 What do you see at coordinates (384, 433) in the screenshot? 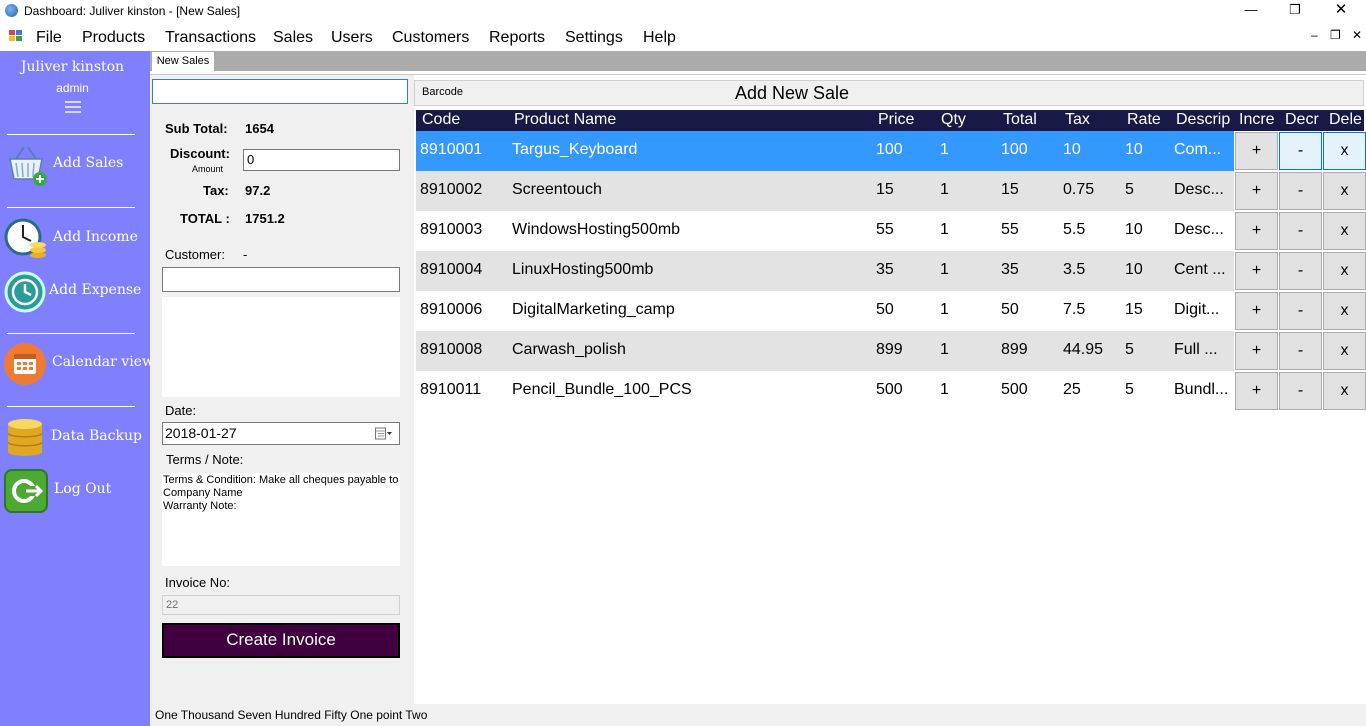
I see `calendar-dropdown-icon` at bounding box center [384, 433].